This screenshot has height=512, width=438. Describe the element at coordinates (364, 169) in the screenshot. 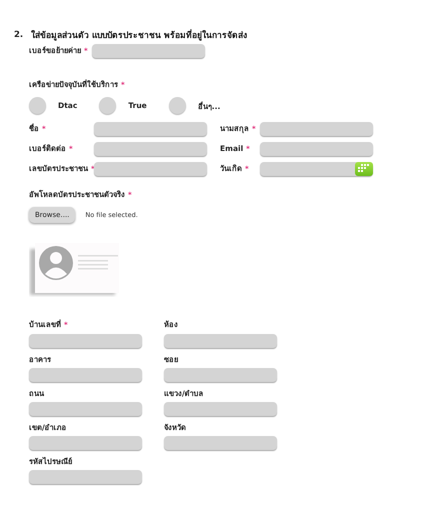

I see `calendar-icon` at that location.